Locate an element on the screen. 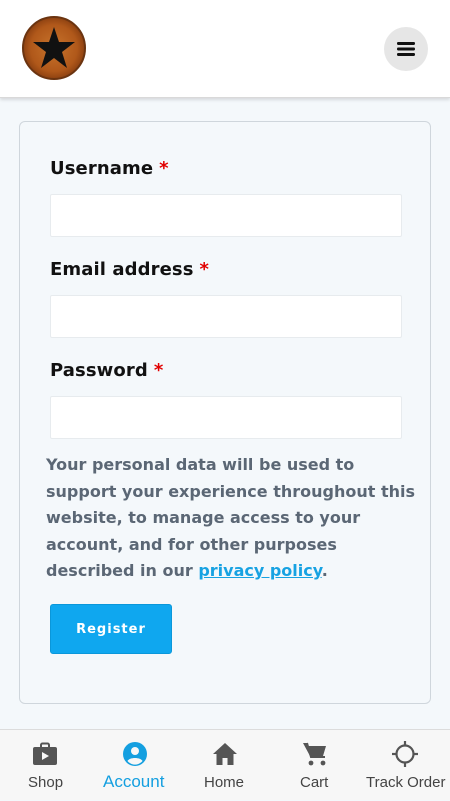 Image resolution: width=450 pixels, height=801 pixels. nav-item-home: Home is located at coordinates (225, 765).